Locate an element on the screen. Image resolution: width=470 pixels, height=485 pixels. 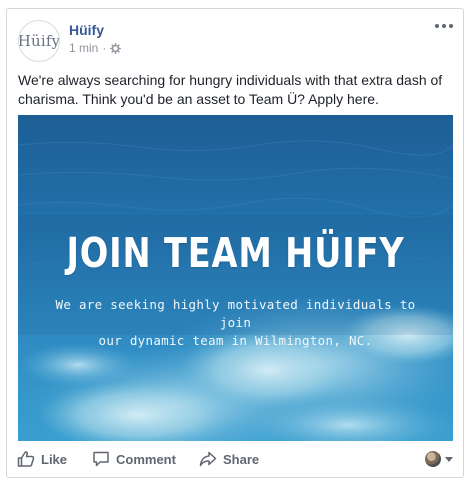
ellipsis-icon is located at coordinates (444, 26).